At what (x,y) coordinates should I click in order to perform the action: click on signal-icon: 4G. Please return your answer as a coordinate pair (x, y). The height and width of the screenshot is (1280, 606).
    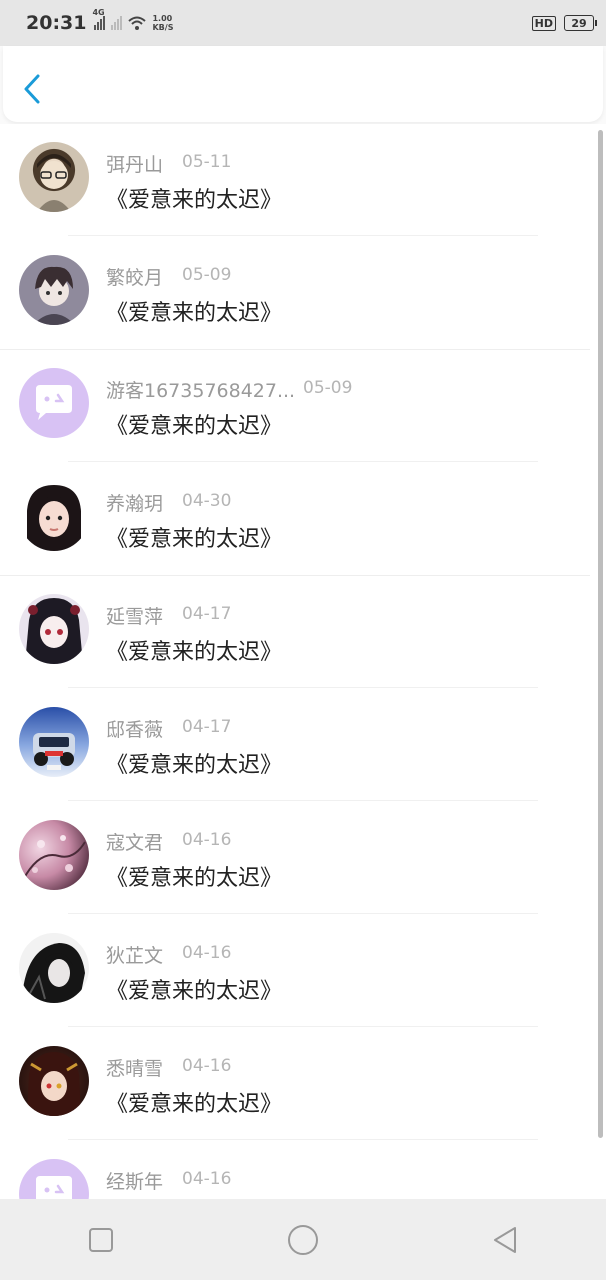
    Looking at the image, I should click on (99, 19).